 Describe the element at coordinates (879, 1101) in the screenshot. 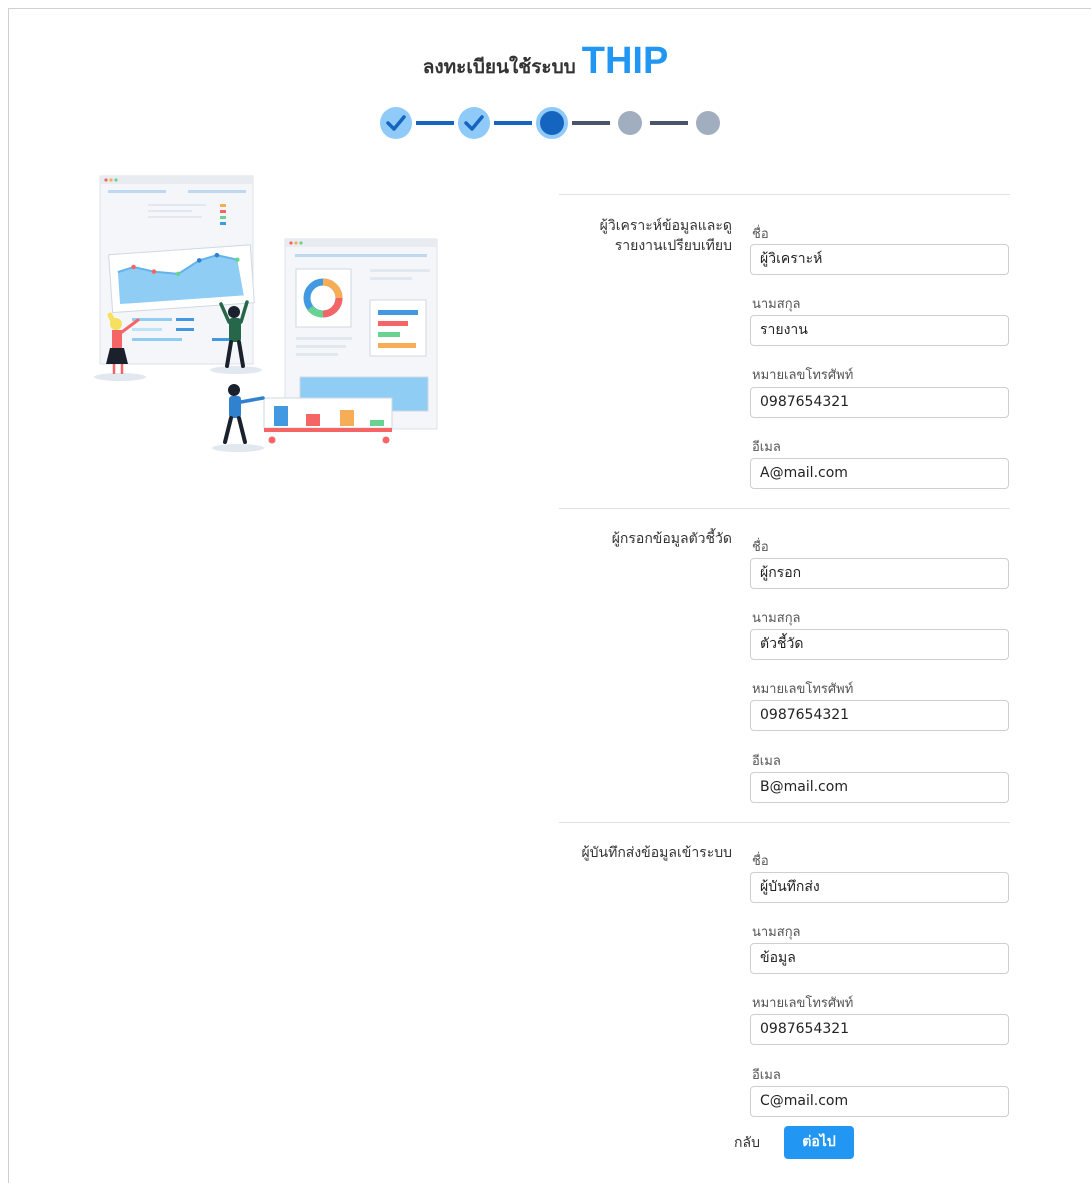

I see `submitter-email-input: C@mail.com` at that location.